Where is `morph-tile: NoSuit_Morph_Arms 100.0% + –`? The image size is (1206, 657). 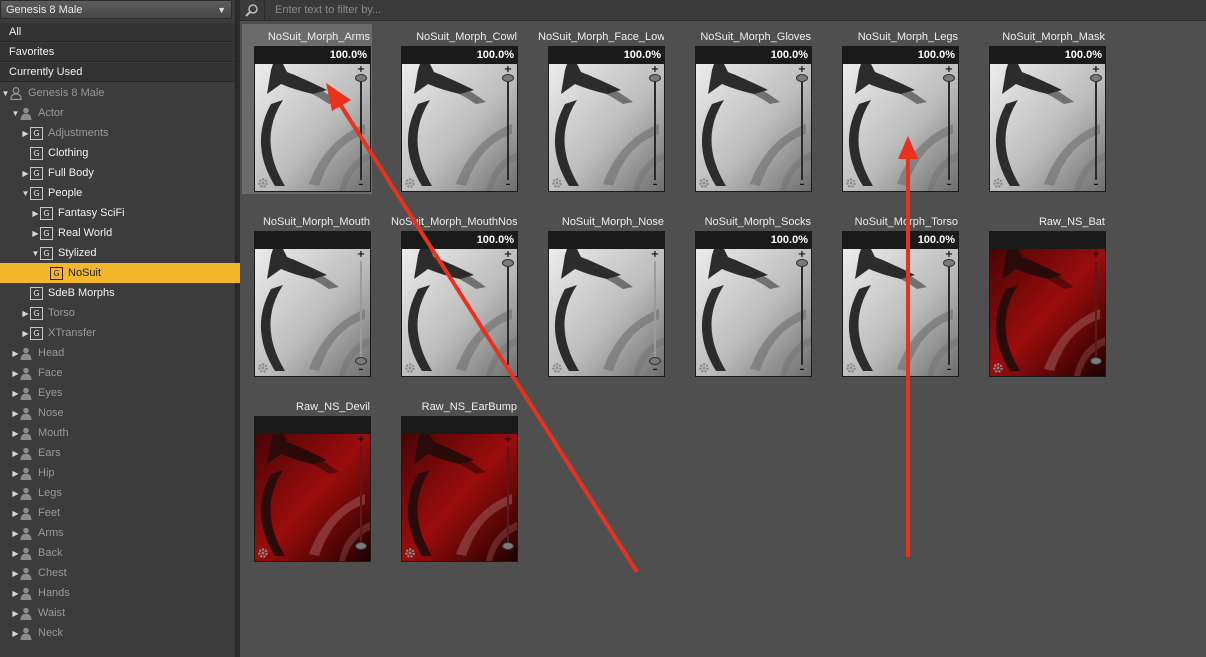 morph-tile: NoSuit_Morph_Arms 100.0% + – is located at coordinates (307, 109).